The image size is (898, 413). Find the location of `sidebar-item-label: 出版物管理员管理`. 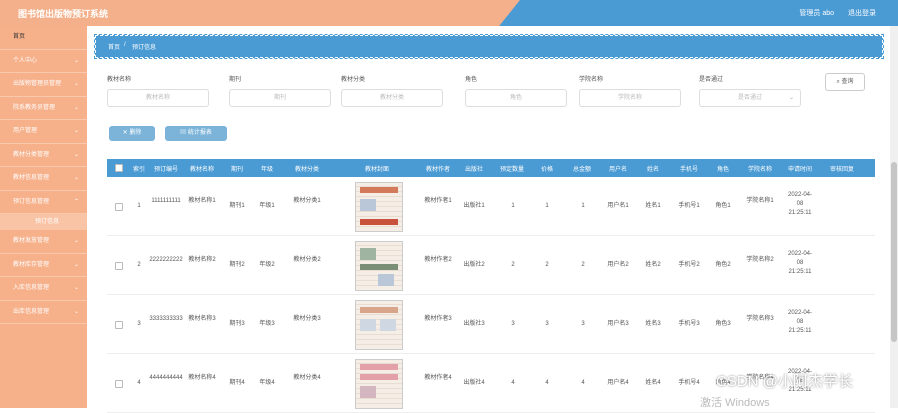

sidebar-item-label: 出版物管理员管理 is located at coordinates (37, 84).